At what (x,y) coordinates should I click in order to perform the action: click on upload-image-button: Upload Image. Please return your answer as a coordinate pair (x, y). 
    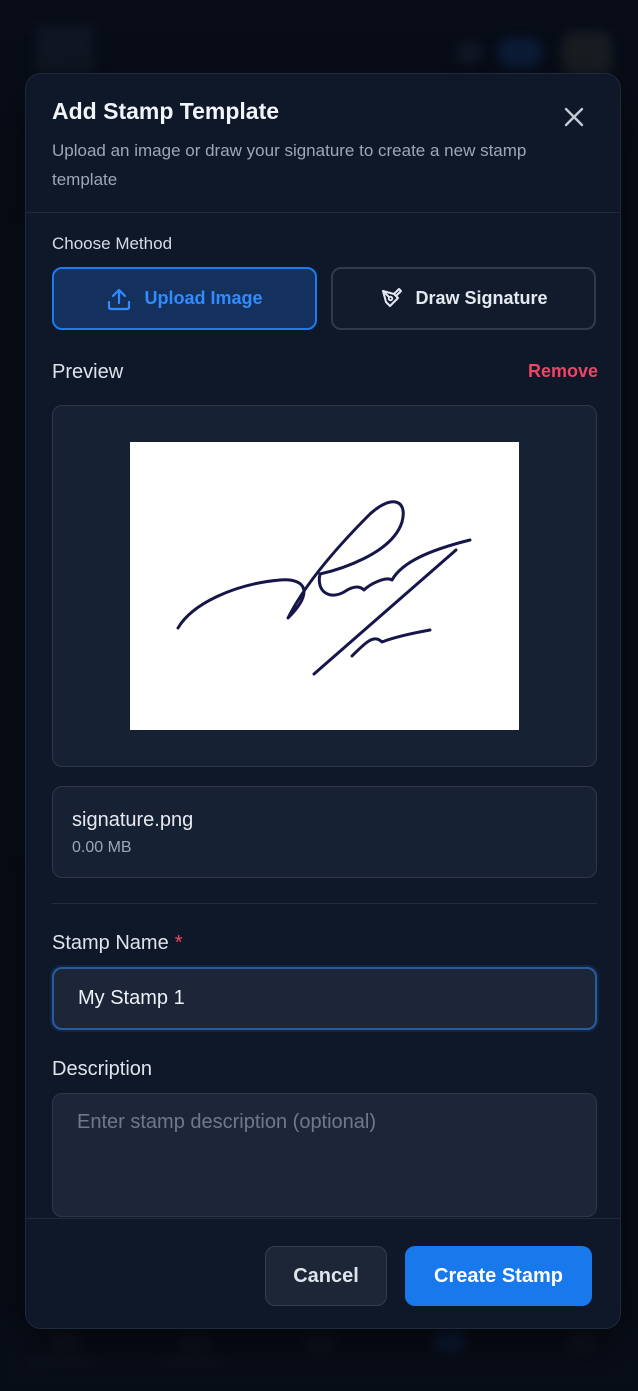
    Looking at the image, I should click on (184, 298).